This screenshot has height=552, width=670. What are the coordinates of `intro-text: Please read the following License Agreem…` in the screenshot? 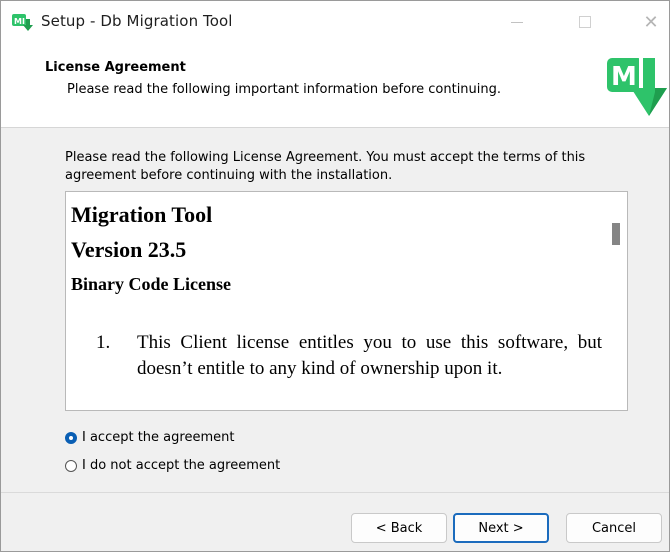 It's located at (325, 166).